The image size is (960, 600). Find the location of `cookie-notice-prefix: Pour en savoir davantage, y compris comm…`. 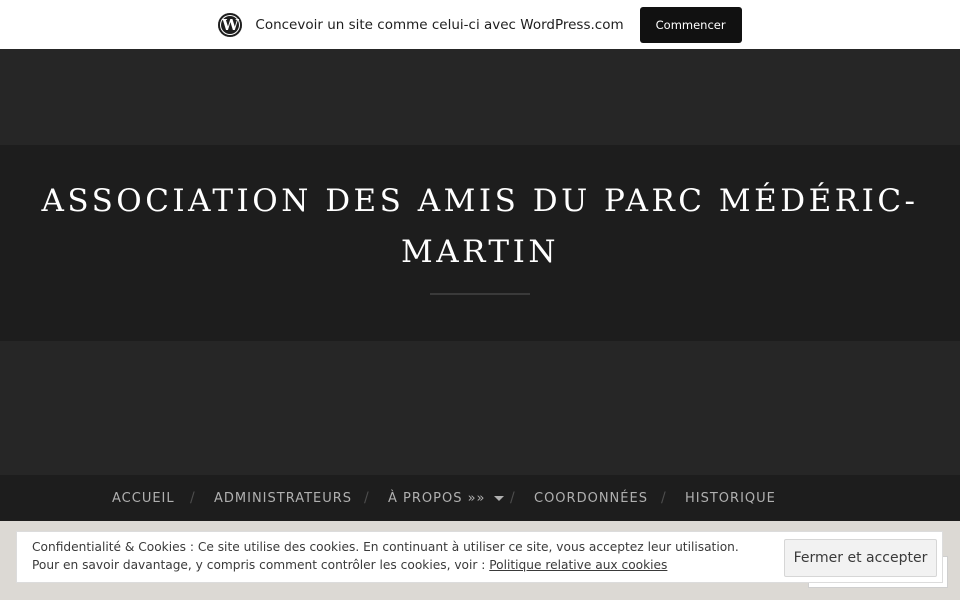

cookie-notice-prefix: Pour en savoir davantage, y compris comm… is located at coordinates (261, 565).